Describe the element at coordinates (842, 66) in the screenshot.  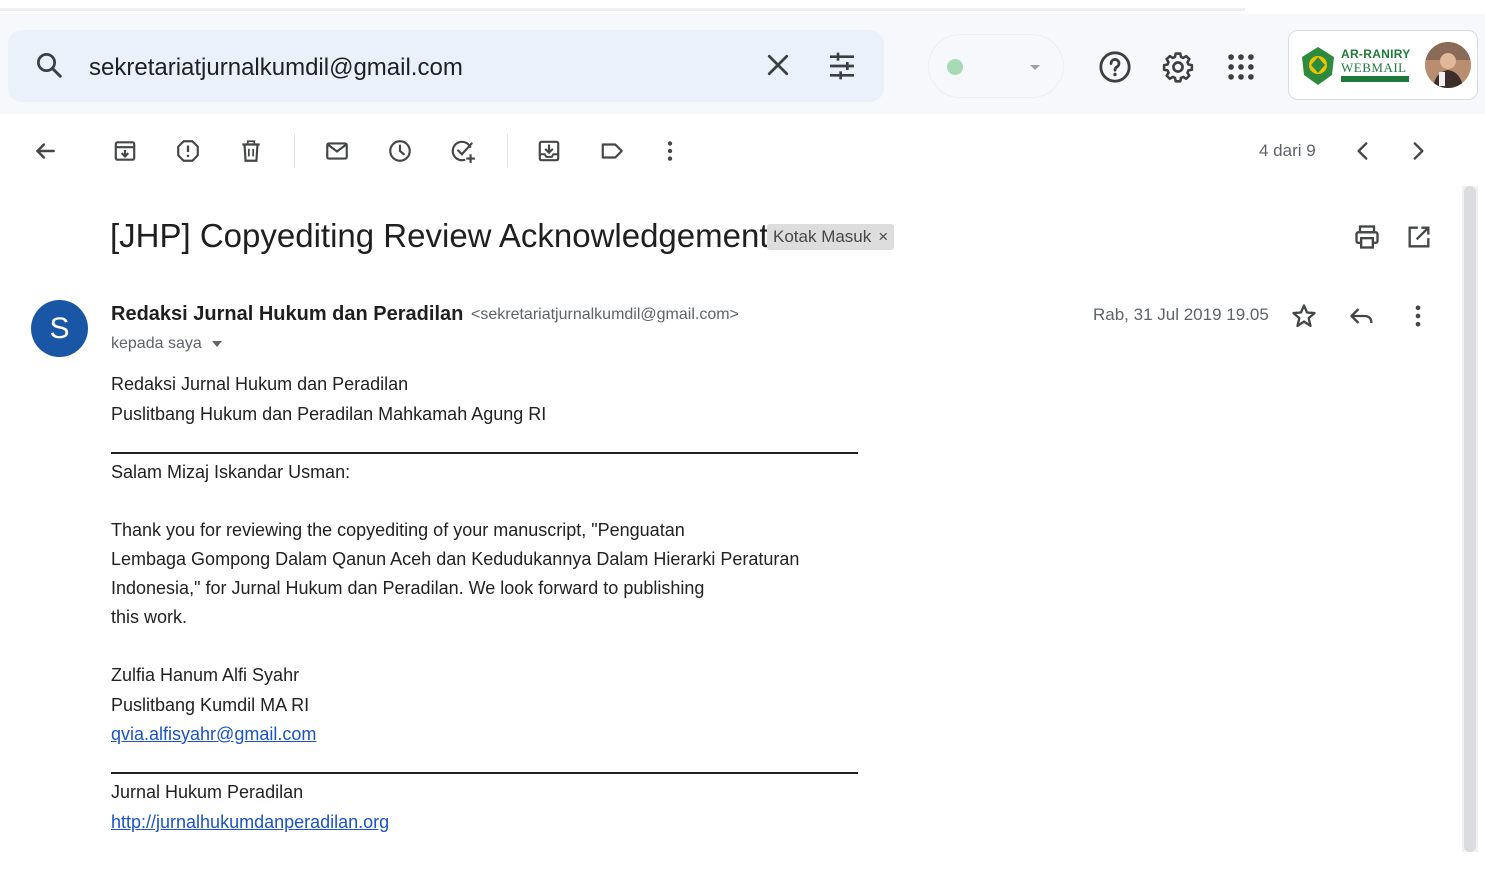
I see `tune-icon` at that location.